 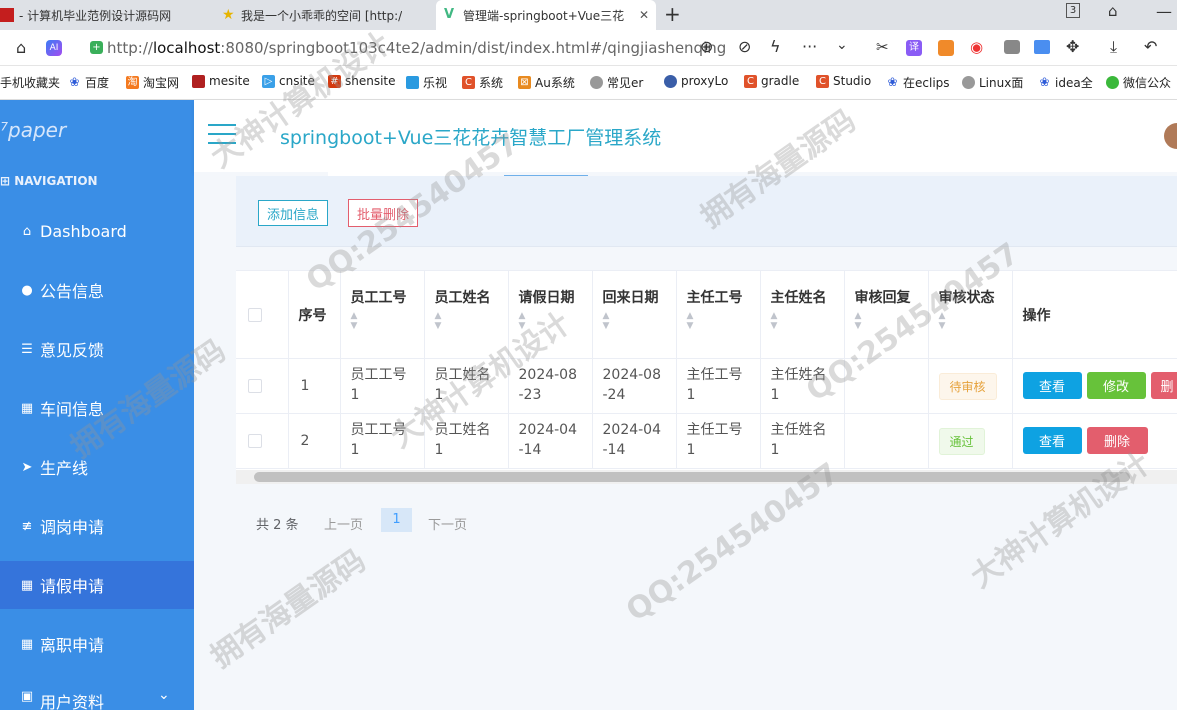 I want to click on bookmark-item: C 系统, so click(x=482, y=82).